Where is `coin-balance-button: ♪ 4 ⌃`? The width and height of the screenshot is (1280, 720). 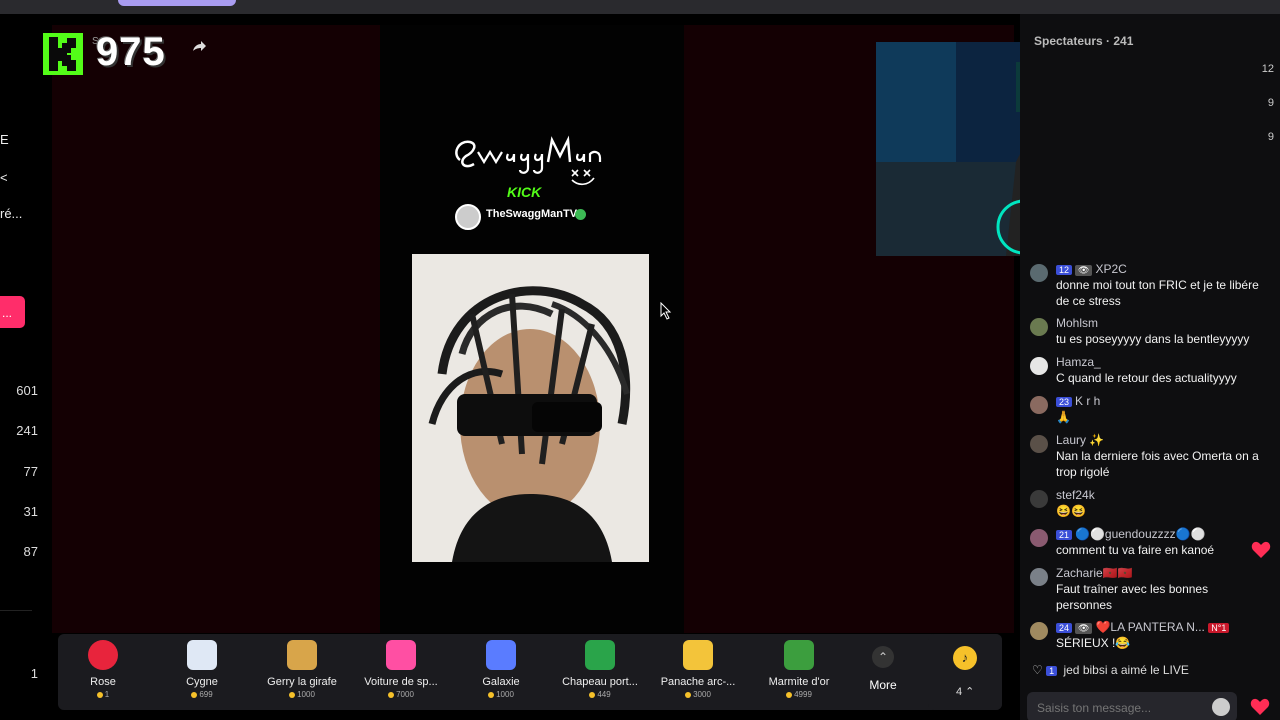
coin-balance-button: ♪ 4 ⌃ is located at coordinates (965, 672).